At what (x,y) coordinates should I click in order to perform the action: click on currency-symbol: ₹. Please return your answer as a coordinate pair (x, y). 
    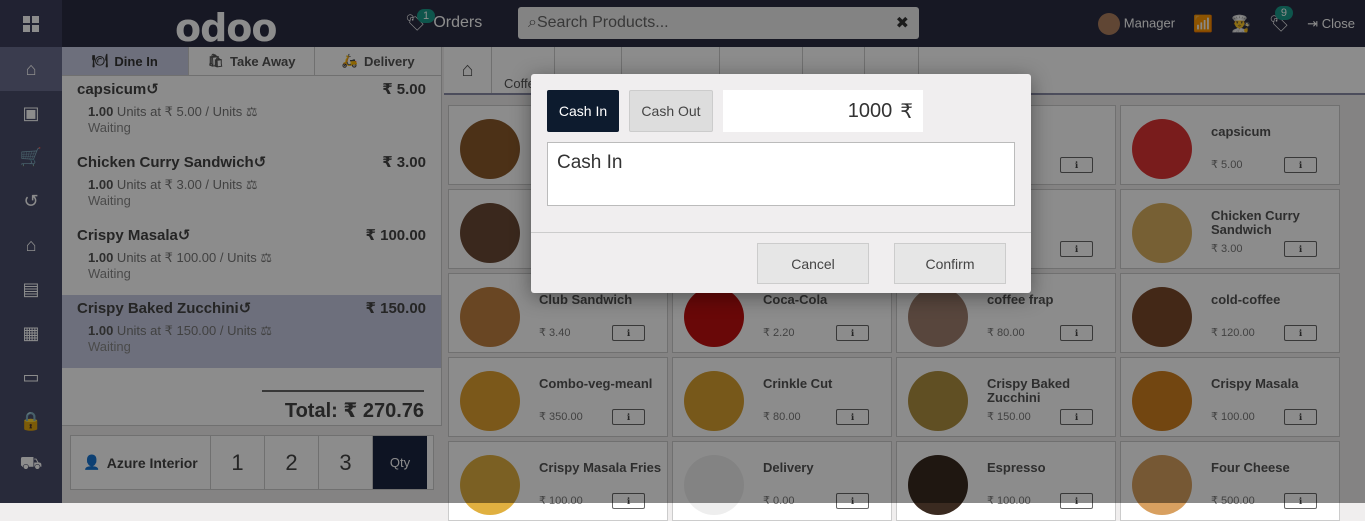
    Looking at the image, I should click on (906, 111).